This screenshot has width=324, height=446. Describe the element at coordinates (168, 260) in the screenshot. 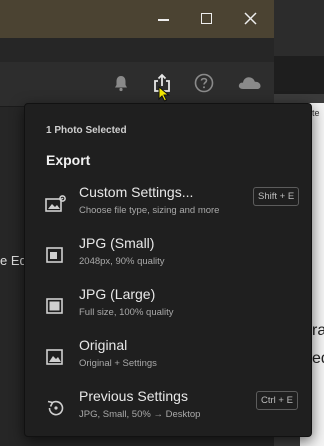

I see `menu-item-jpg-small: JPG (Small) 2048px, 90% quality` at that location.